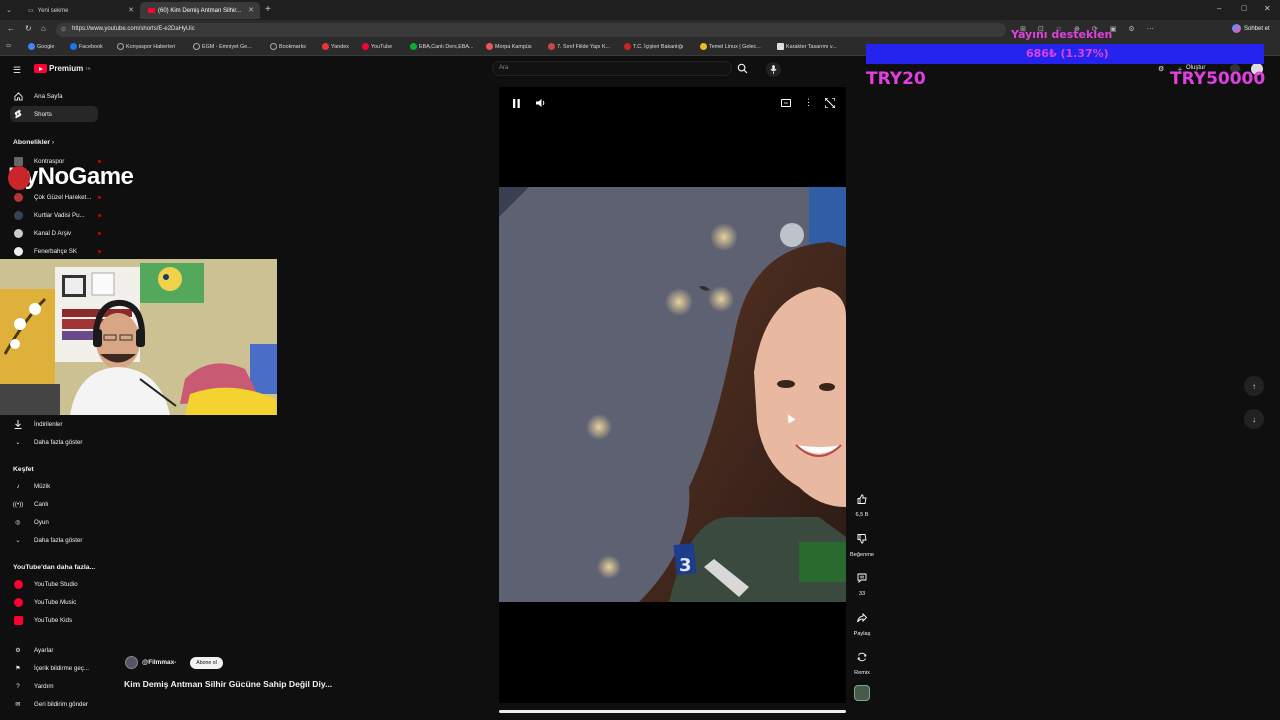  What do you see at coordinates (862, 504) in the screenshot?
I see `like-button: 6,5 B` at bounding box center [862, 504].